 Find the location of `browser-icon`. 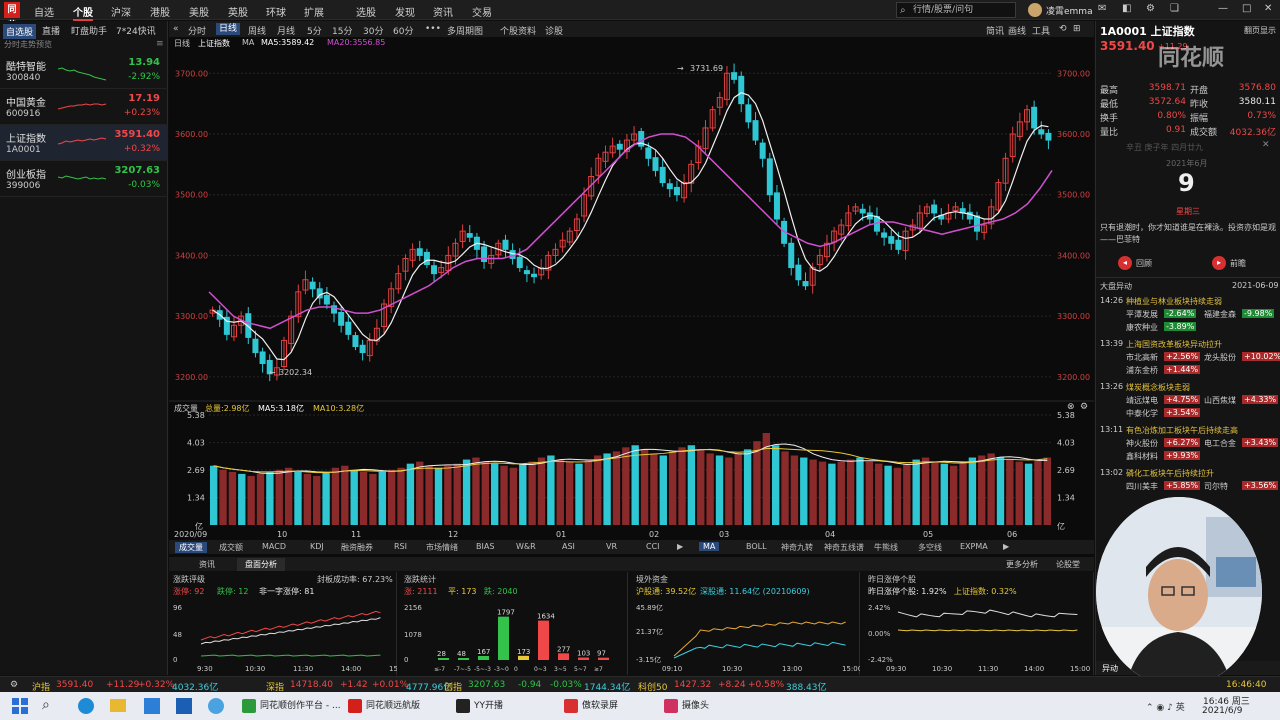

browser-icon is located at coordinates (216, 706).